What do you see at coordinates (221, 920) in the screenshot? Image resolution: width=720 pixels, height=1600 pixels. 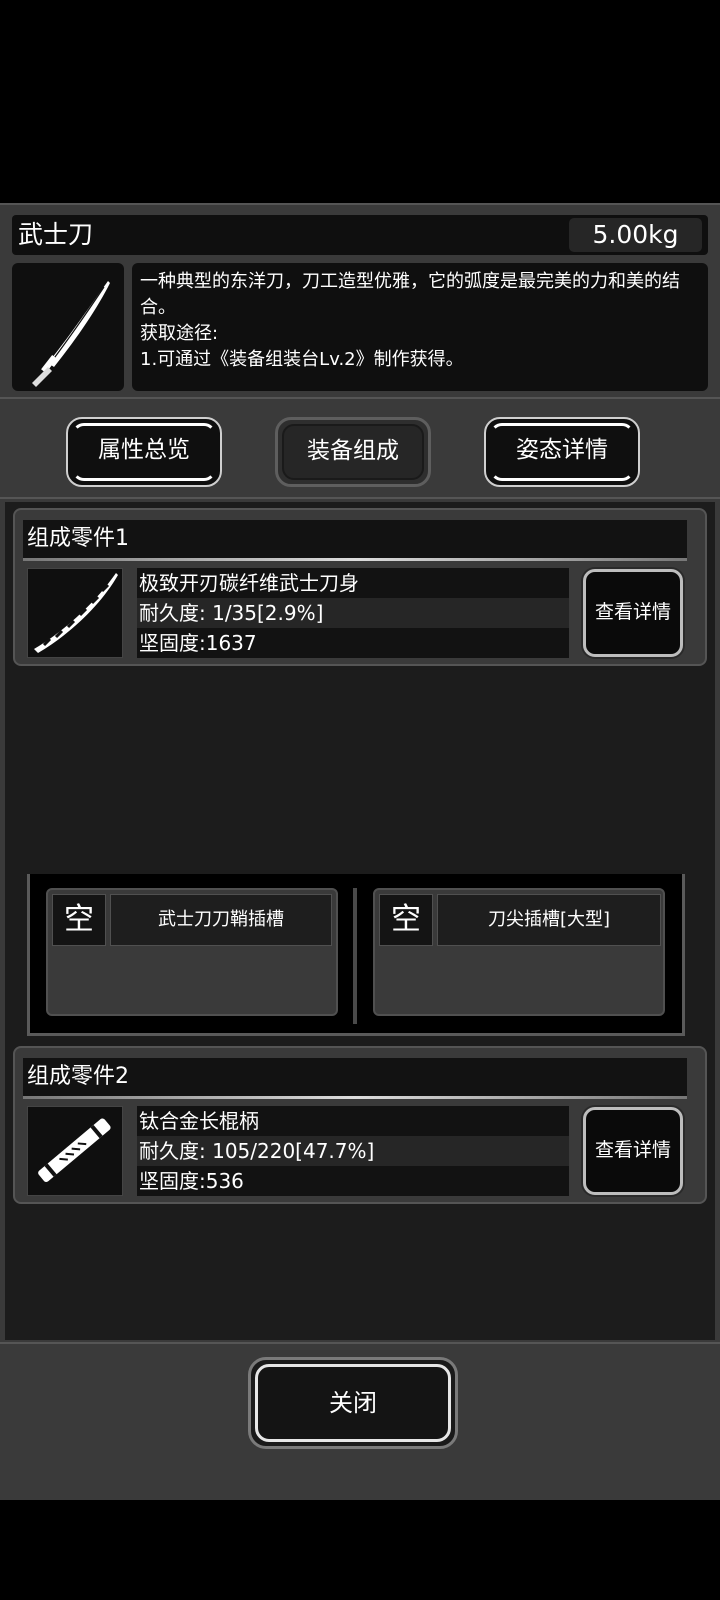 I see `slot-name: 武士刀刀鞘插槽` at bounding box center [221, 920].